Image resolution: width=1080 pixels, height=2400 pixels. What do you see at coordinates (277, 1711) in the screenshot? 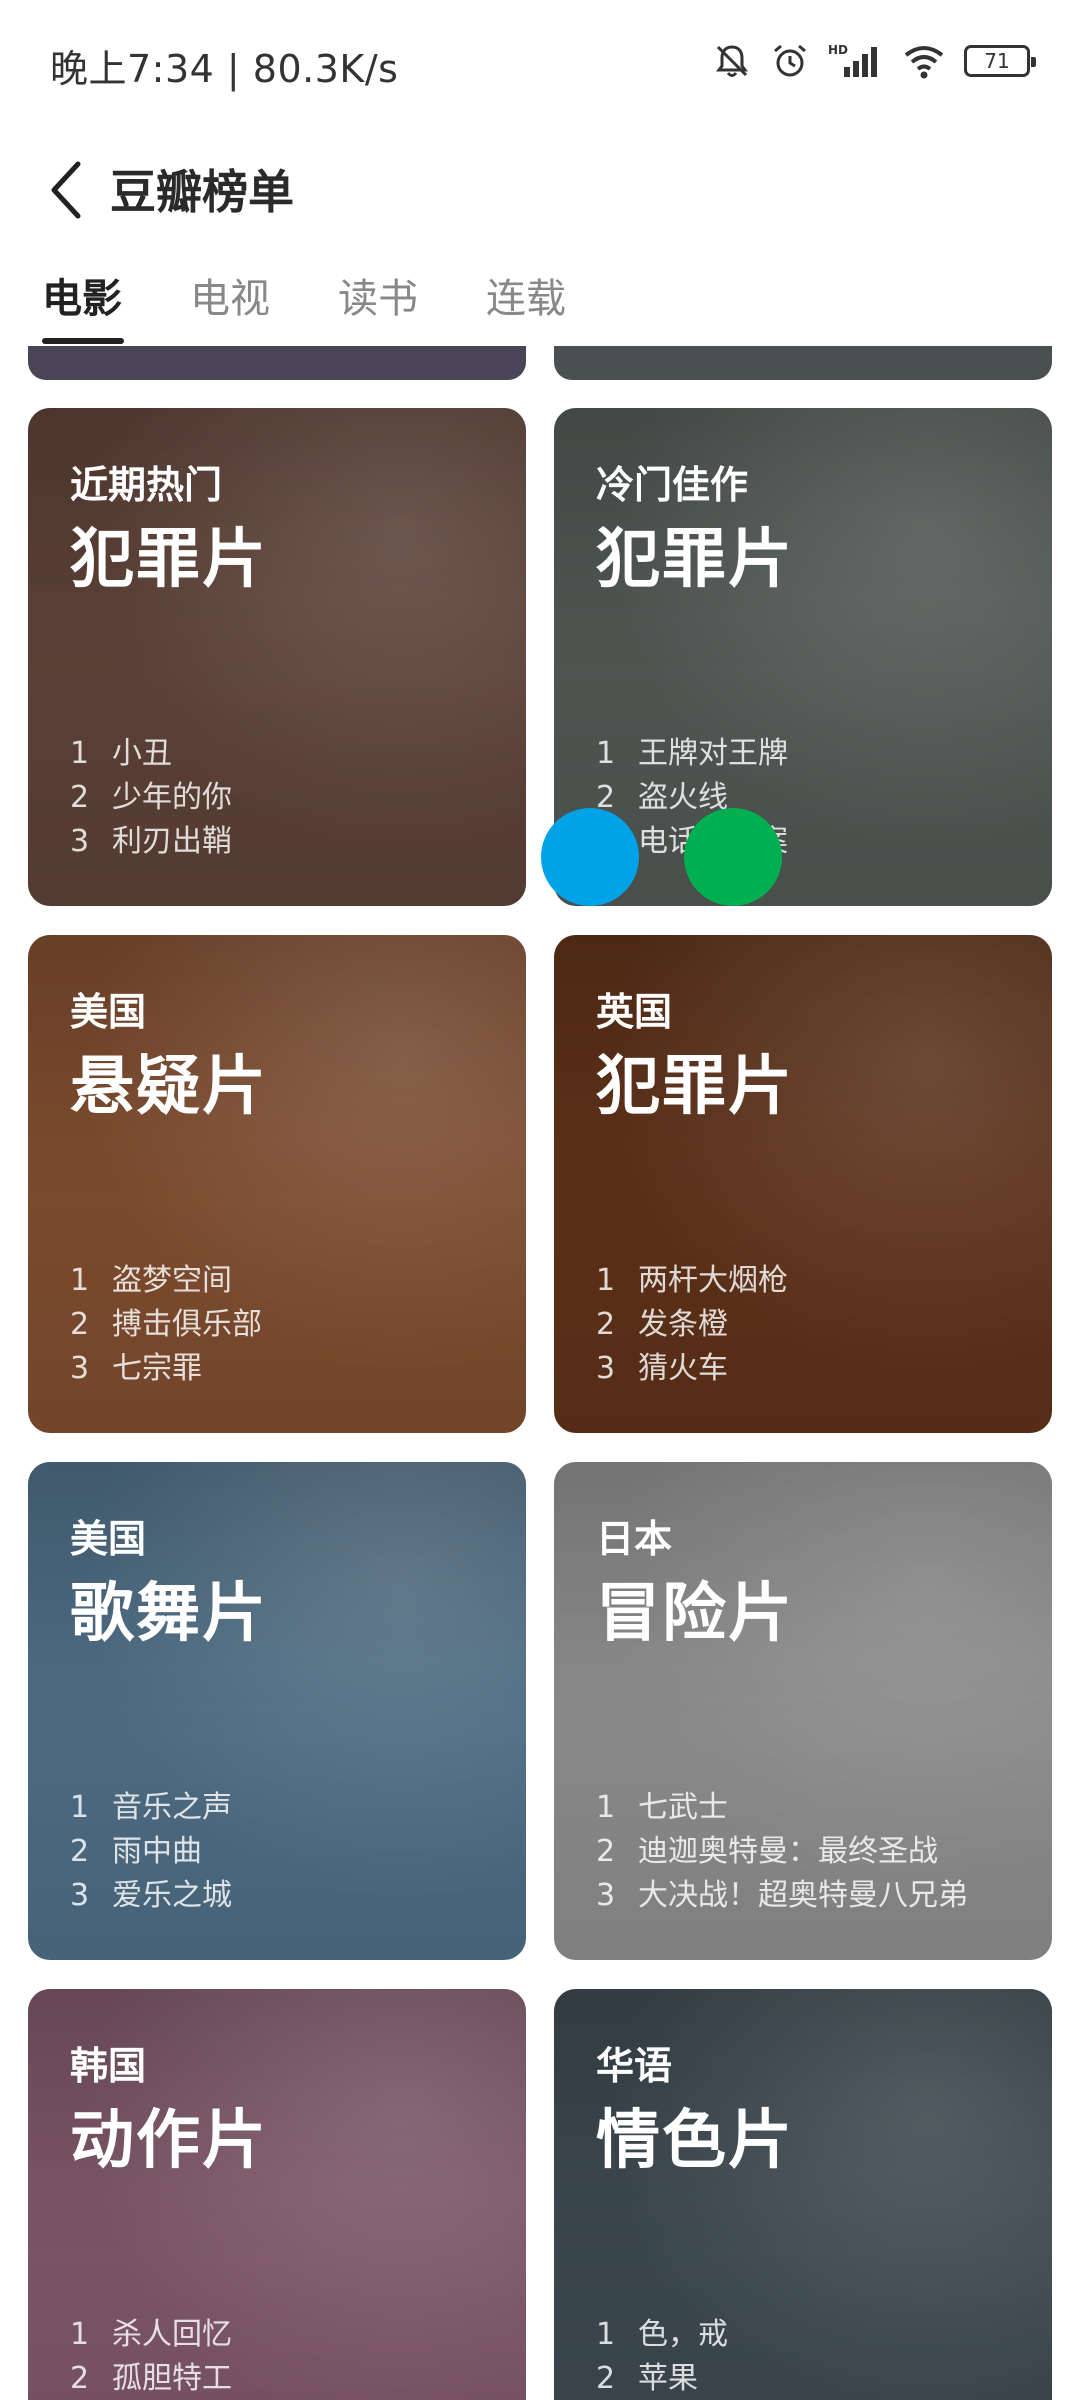
I see `chart-card: 美国歌舞片 1 音乐之声 2 雨中曲 3 爱乐之城` at bounding box center [277, 1711].